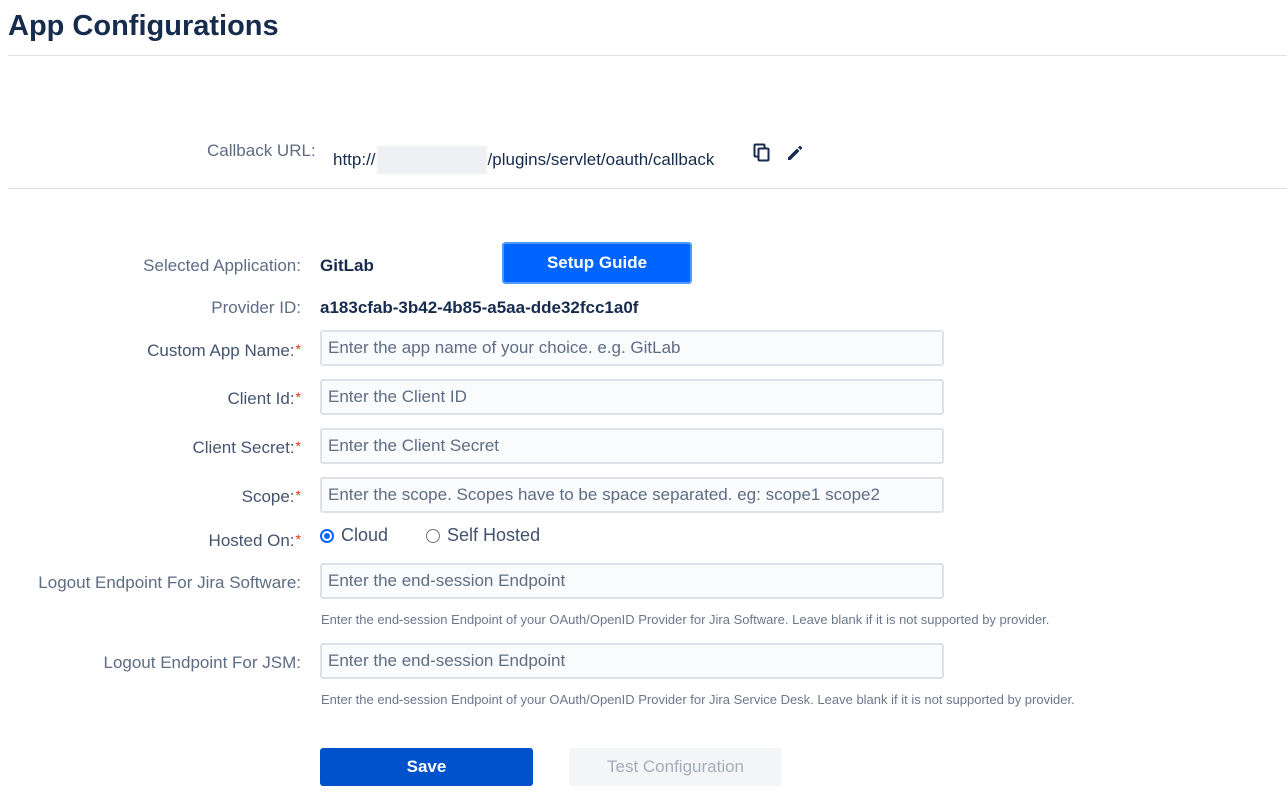  What do you see at coordinates (647, 55) in the screenshot?
I see `title-divider` at bounding box center [647, 55].